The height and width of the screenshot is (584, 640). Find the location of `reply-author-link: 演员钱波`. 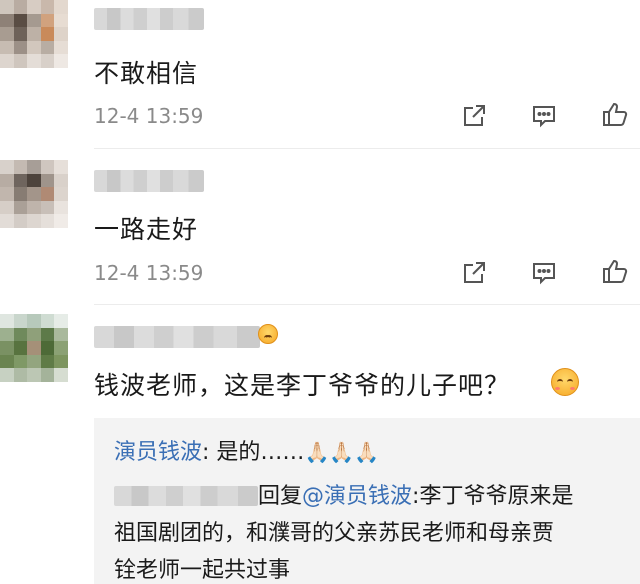

reply-author-link: 演员钱波 is located at coordinates (158, 452).